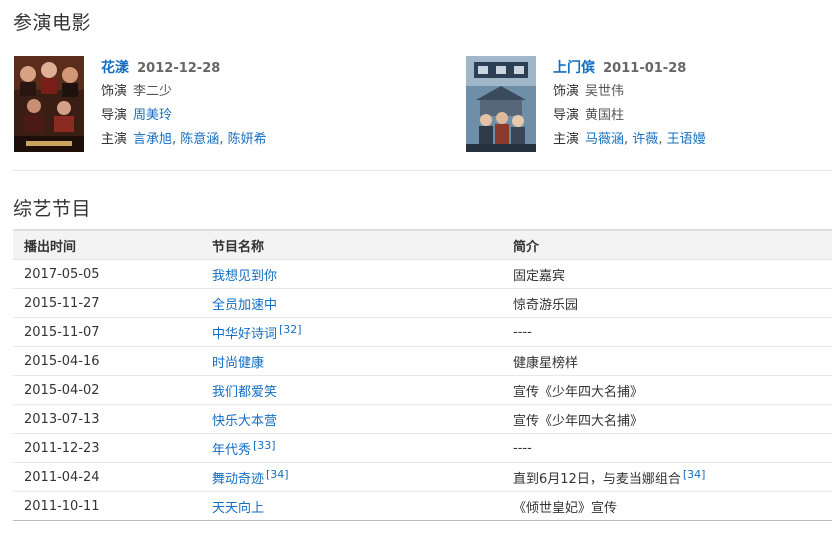 The height and width of the screenshot is (537, 832). Describe the element at coordinates (107, 332) in the screenshot. I see `air-date: 2015-11-07` at that location.